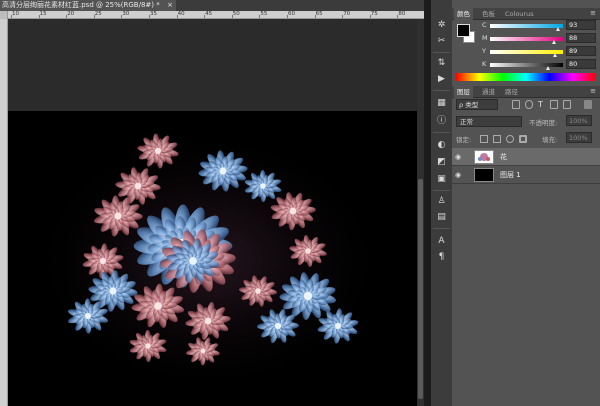 Image resolution: width=600 pixels, height=406 pixels. Describe the element at coordinates (503, 157) in the screenshot. I see `layer-name-flower: 花` at that location.